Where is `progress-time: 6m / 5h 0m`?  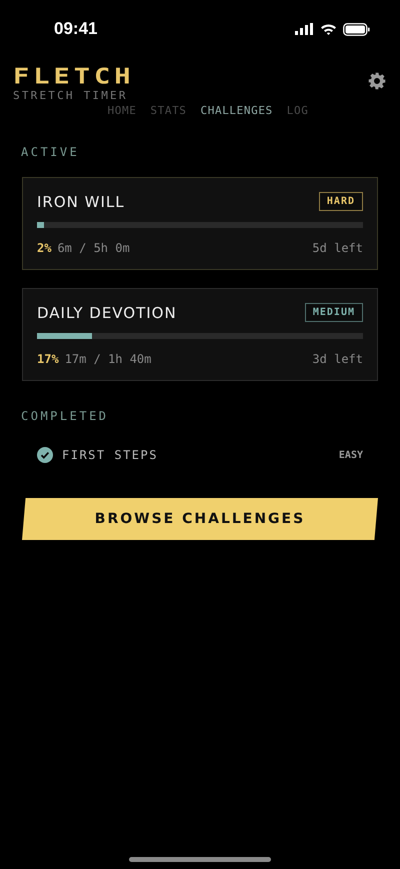
progress-time: 6m / 5h 0m is located at coordinates (93, 248).